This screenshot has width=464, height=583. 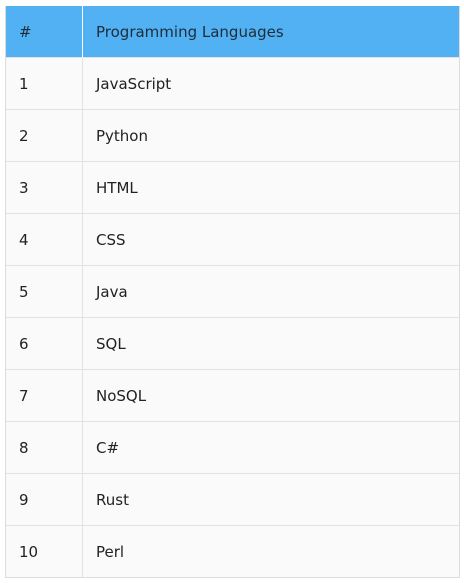 I want to click on table-row: 5 Java, so click(x=232, y=291).